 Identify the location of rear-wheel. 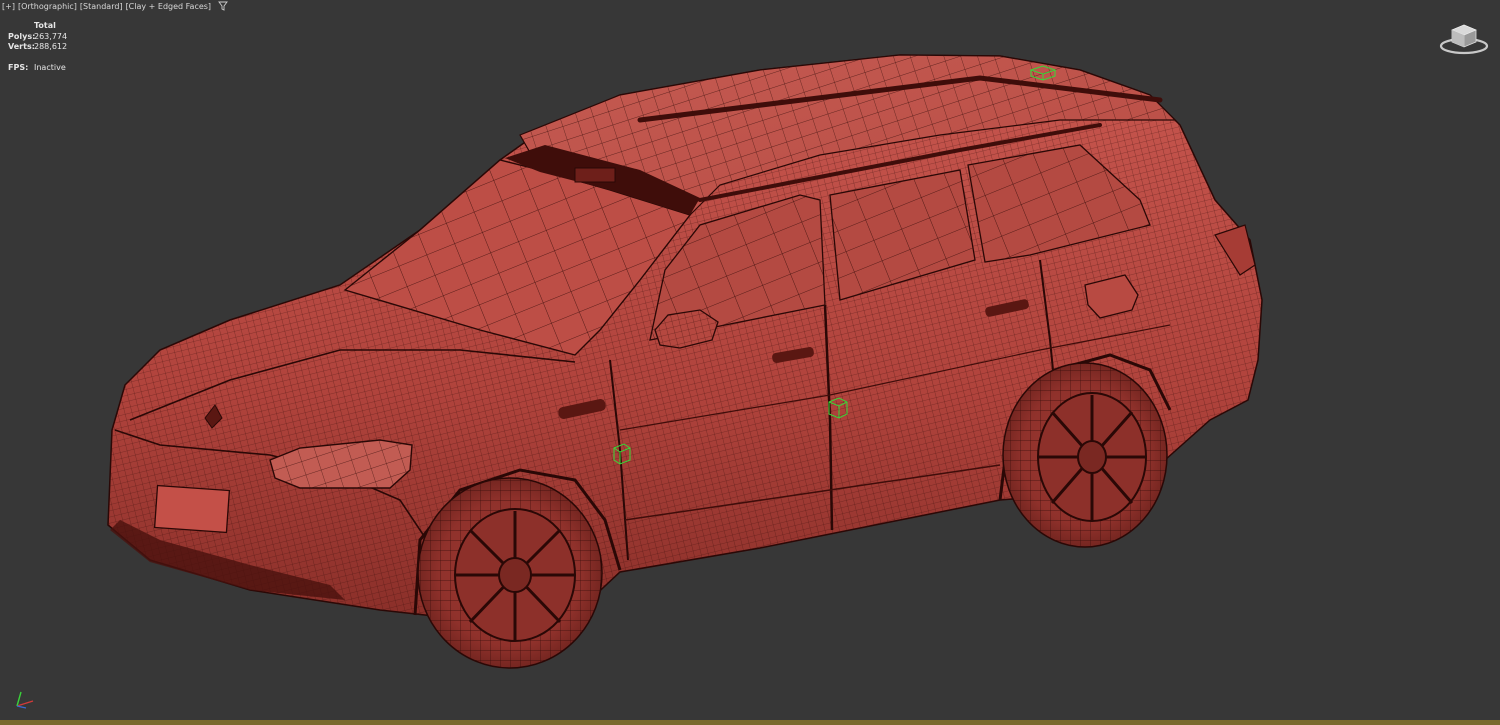
(1085, 455).